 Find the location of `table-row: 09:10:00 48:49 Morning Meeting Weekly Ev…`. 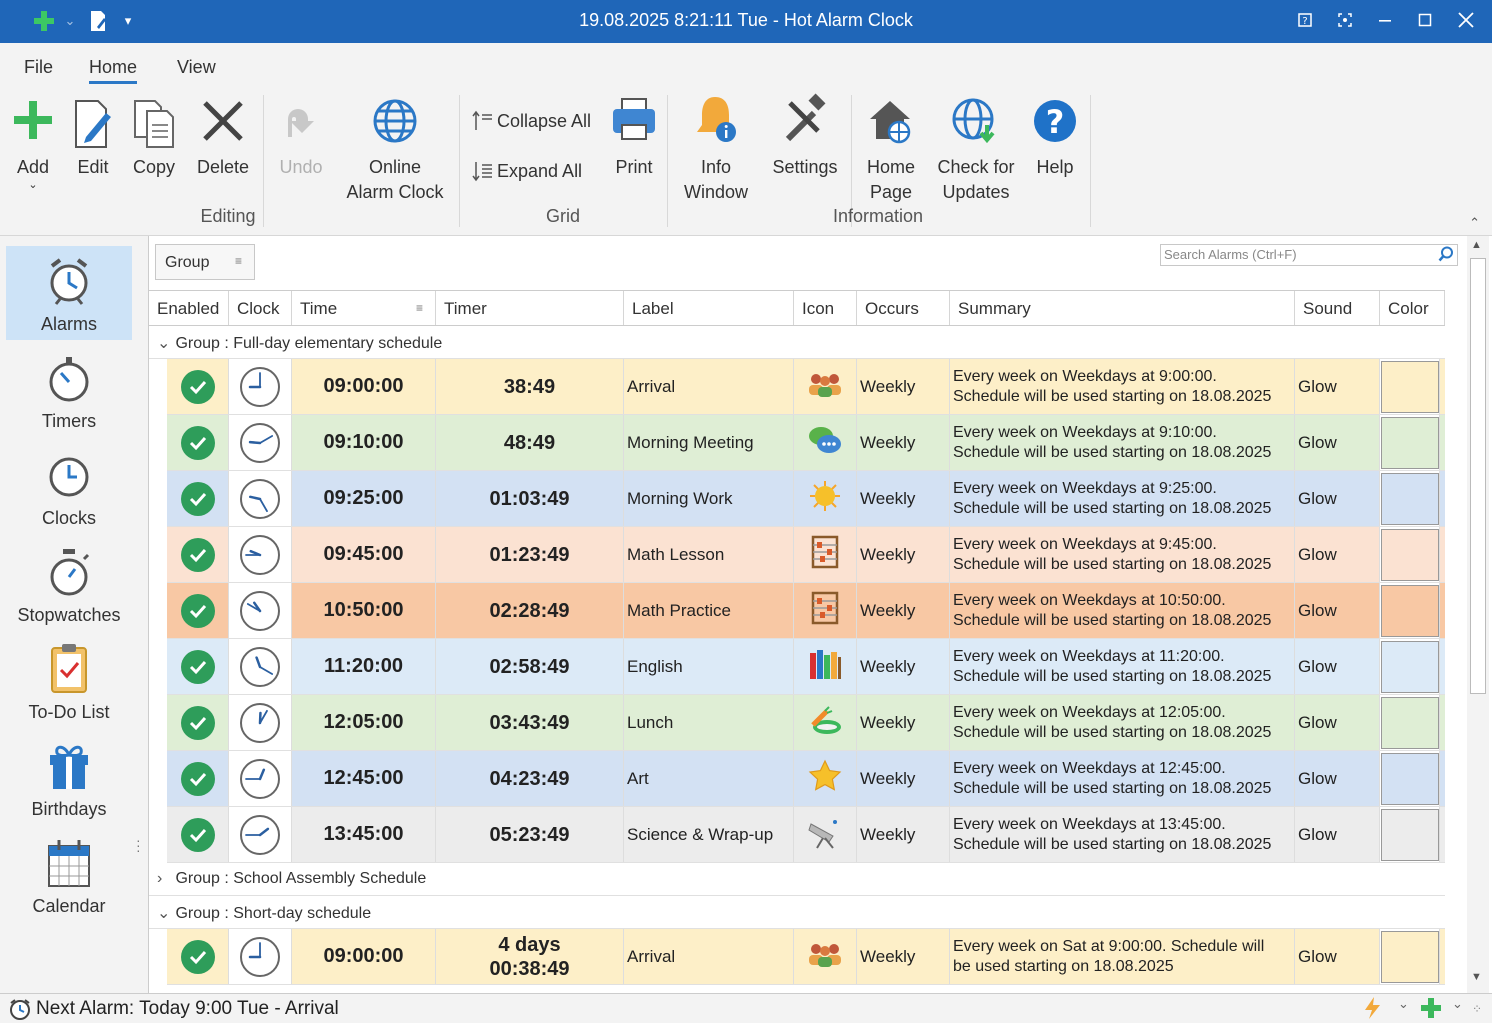

table-row: 09:10:00 48:49 Morning Meeting Weekly Ev… is located at coordinates (806, 443).